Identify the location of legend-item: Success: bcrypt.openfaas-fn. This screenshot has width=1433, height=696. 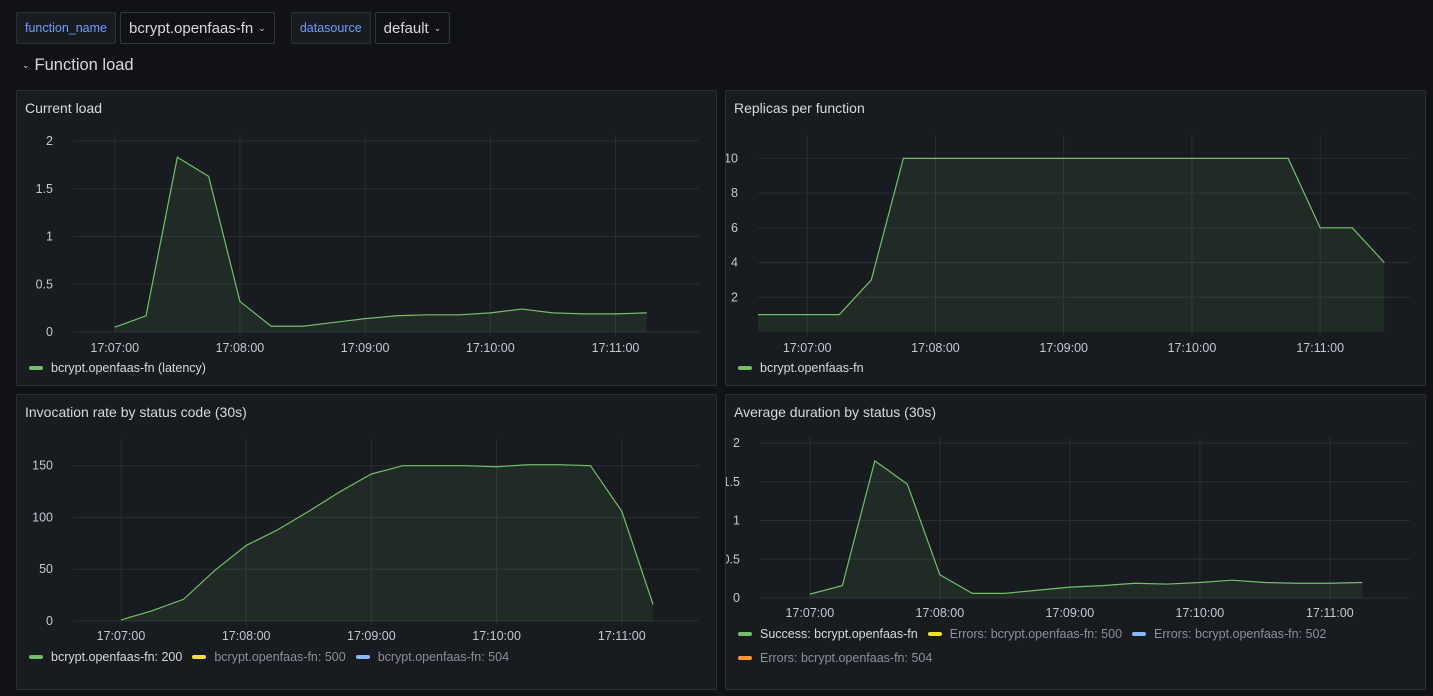
(828, 634).